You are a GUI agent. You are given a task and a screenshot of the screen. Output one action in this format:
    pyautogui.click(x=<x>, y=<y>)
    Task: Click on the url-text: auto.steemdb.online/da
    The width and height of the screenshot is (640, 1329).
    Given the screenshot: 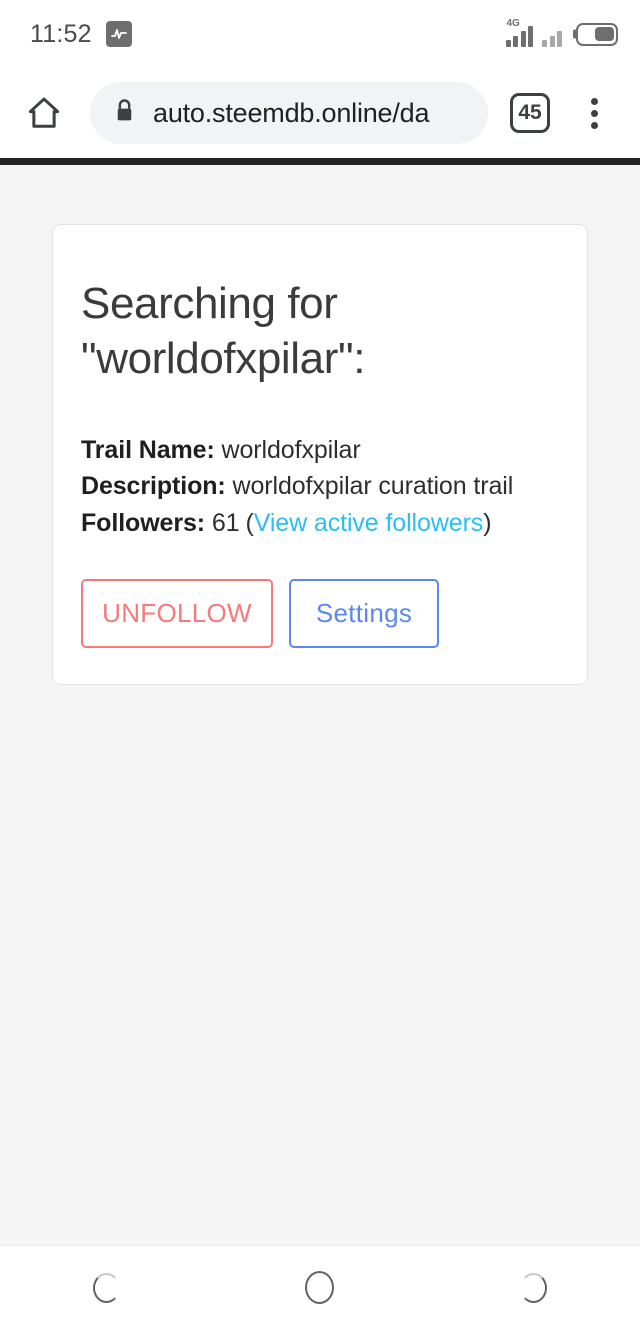 What is the action you would take?
    pyautogui.click(x=291, y=112)
    